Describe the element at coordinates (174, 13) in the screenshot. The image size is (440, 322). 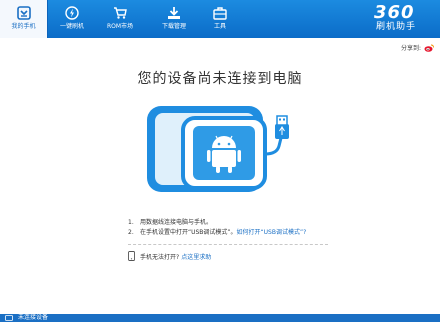
I see `download-icon` at that location.